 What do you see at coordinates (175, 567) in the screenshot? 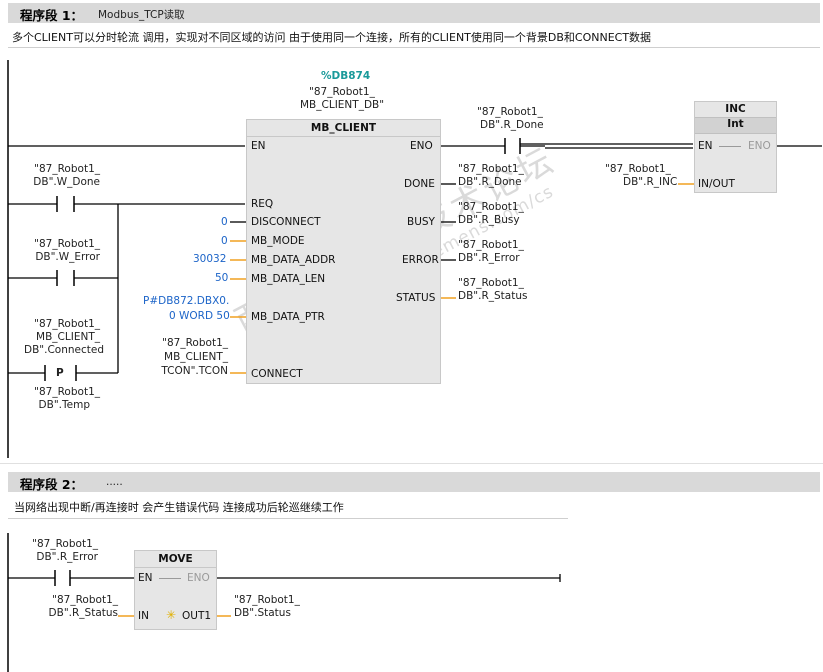
I see `move-title-divider` at bounding box center [175, 567].